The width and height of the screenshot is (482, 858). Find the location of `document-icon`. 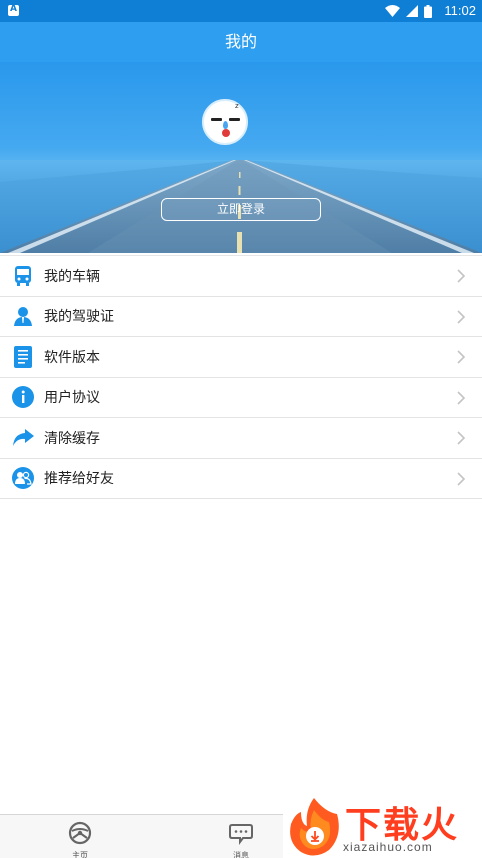

document-icon is located at coordinates (23, 356).